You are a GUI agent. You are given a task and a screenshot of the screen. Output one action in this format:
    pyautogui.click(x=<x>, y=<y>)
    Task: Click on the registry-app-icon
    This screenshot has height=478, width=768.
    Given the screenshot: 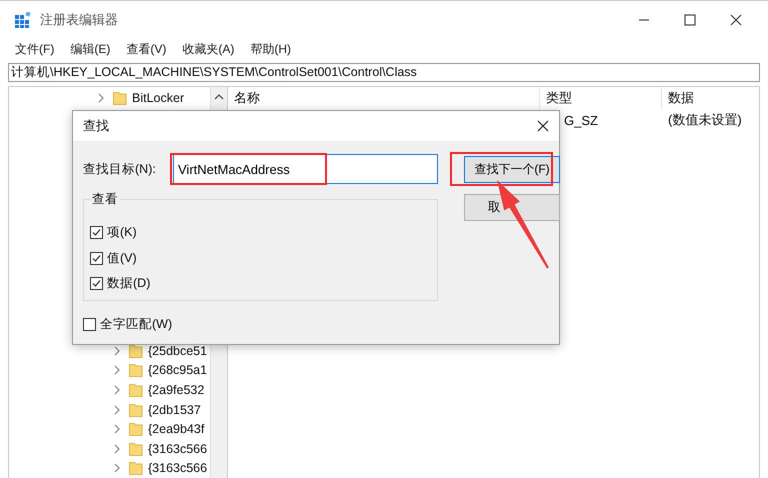 What is the action you would take?
    pyautogui.click(x=23, y=20)
    